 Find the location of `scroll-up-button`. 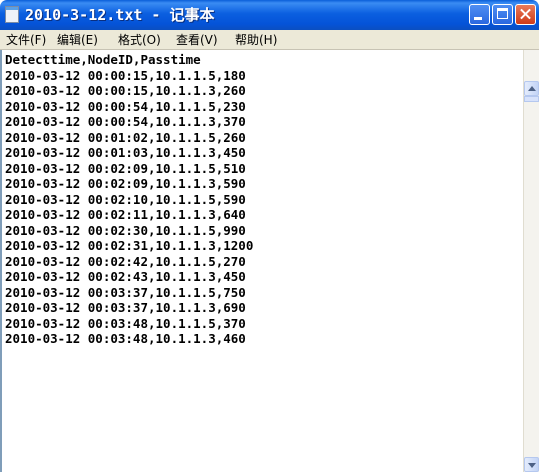

scroll-up-button is located at coordinates (531, 88).